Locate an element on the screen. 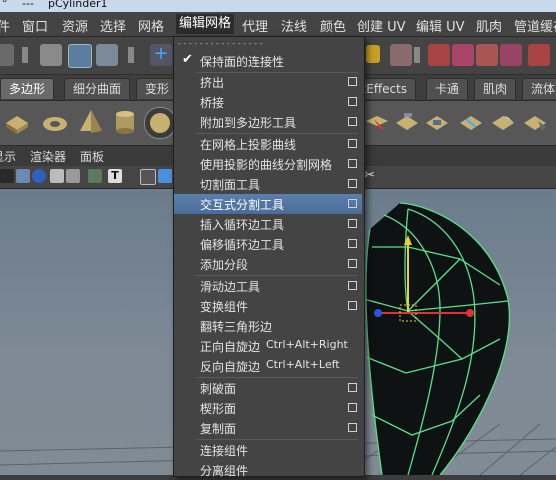 The height and width of the screenshot is (480, 556). menu-item-poke-face: 刺破面 is located at coordinates (268, 388).